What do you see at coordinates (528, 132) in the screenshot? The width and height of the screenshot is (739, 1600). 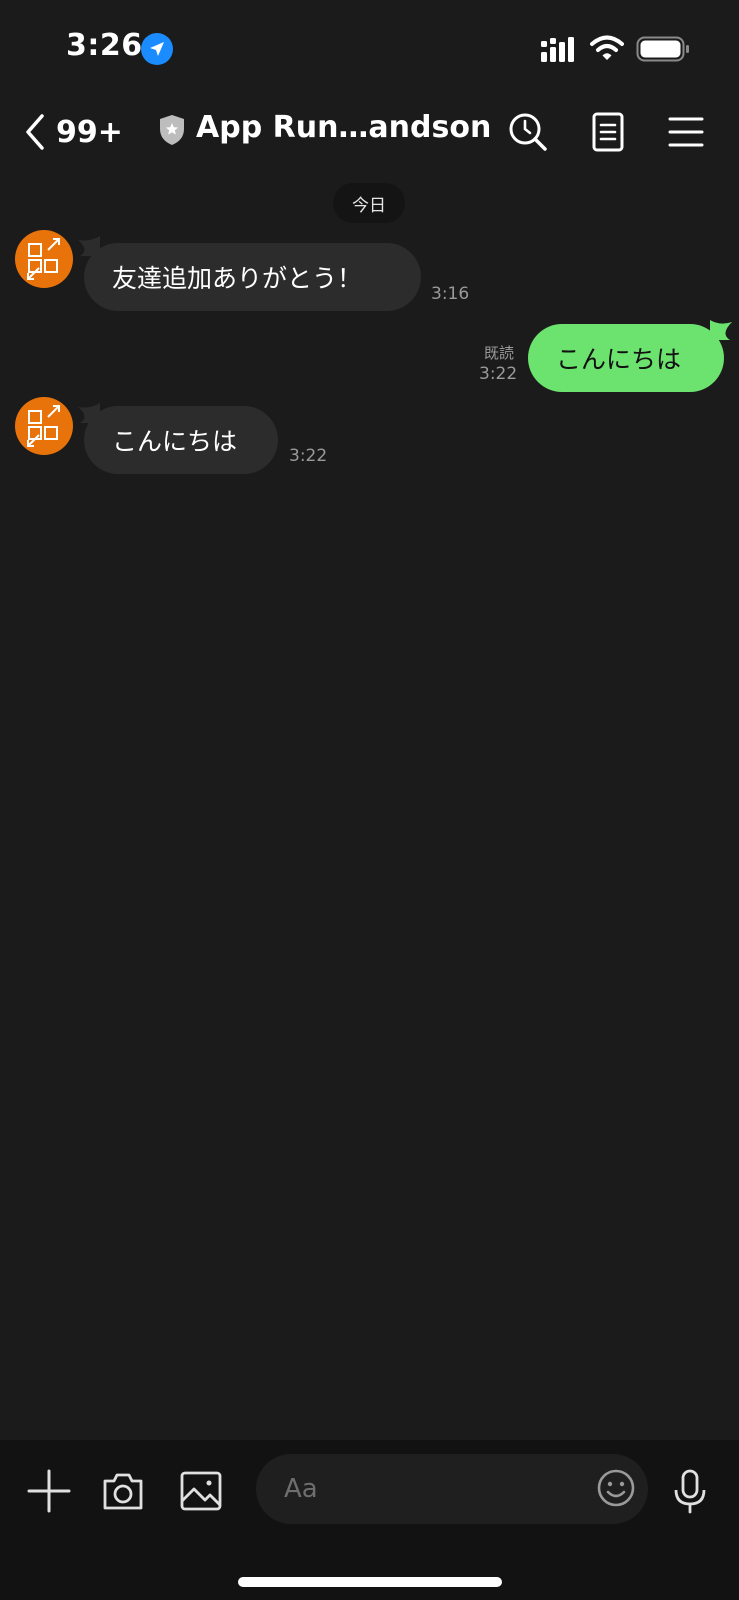 I see `search-icon` at bounding box center [528, 132].